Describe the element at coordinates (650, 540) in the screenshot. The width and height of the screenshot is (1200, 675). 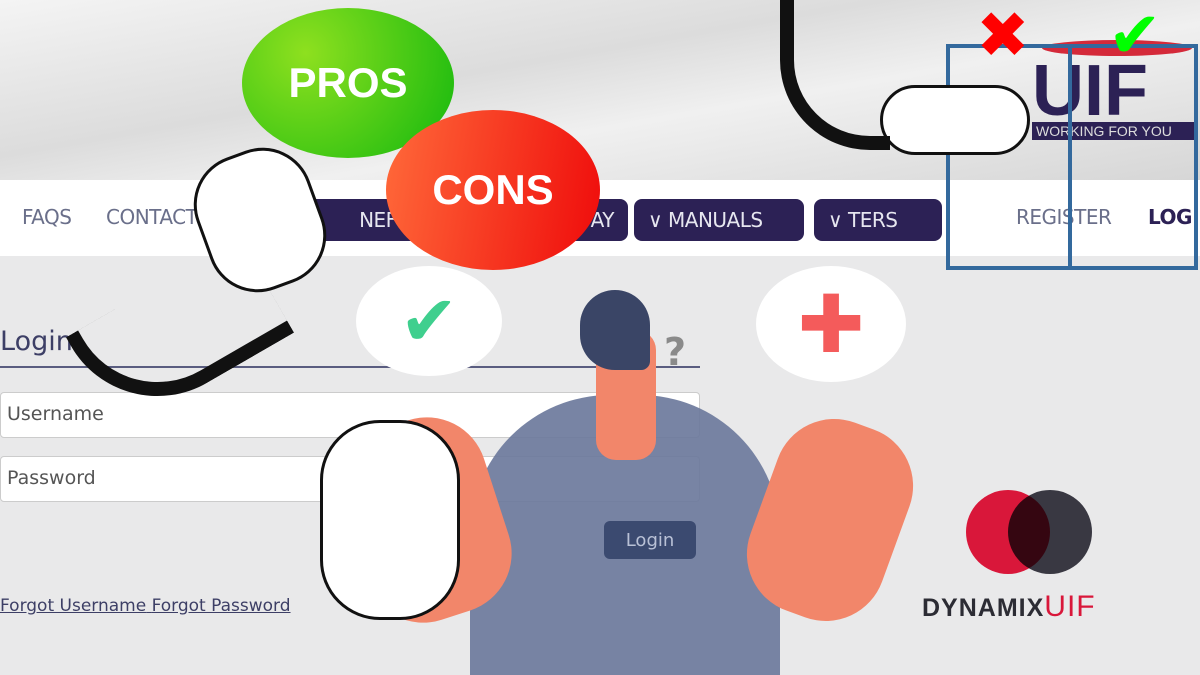
I see `login-button: Login` at that location.